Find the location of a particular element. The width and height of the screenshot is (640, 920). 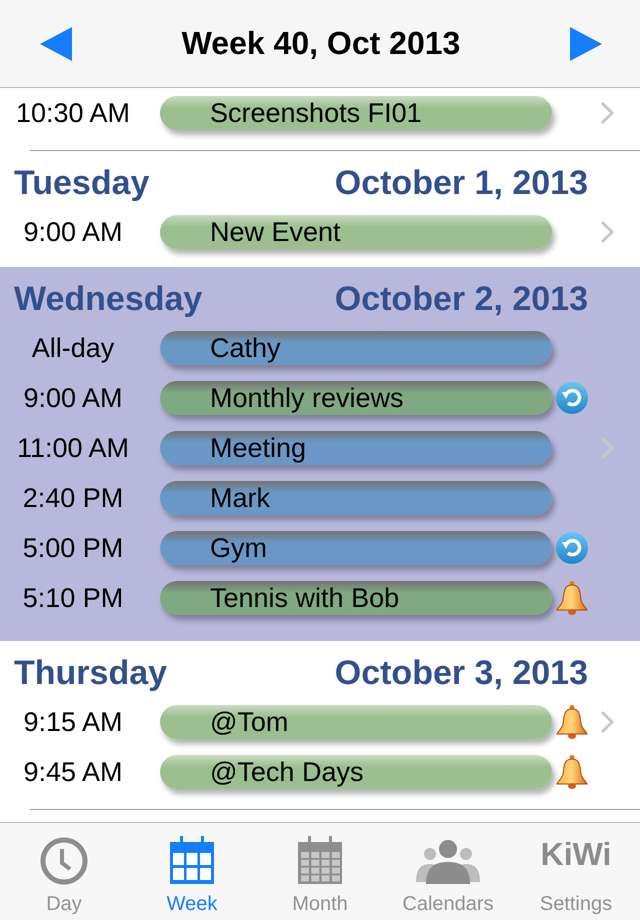

event-time: 5:10 PM is located at coordinates (73, 598).